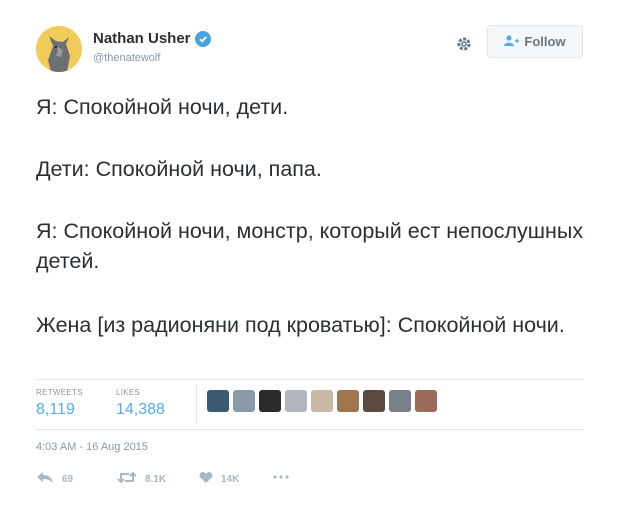  I want to click on reply-count: 69, so click(68, 479).